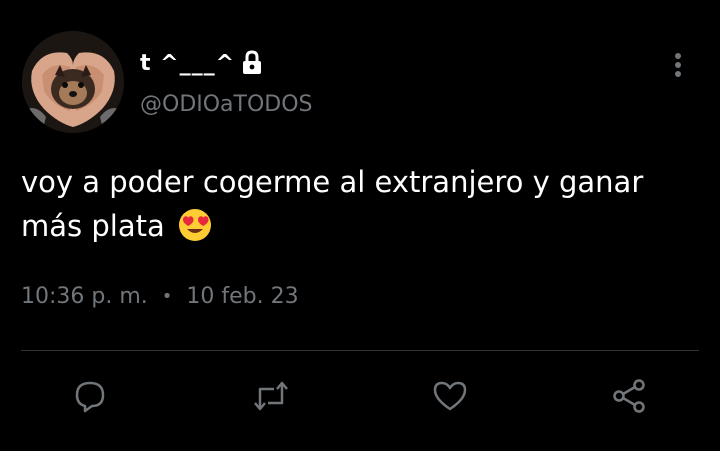 The width and height of the screenshot is (720, 451). I want to click on like-button, so click(450, 398).